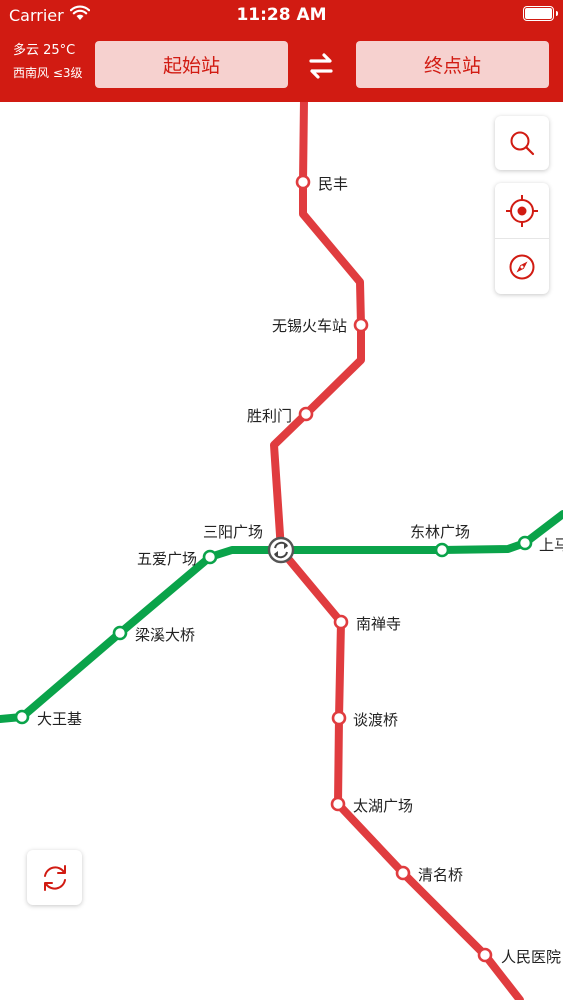  I want to click on station-qingming, so click(403, 873).